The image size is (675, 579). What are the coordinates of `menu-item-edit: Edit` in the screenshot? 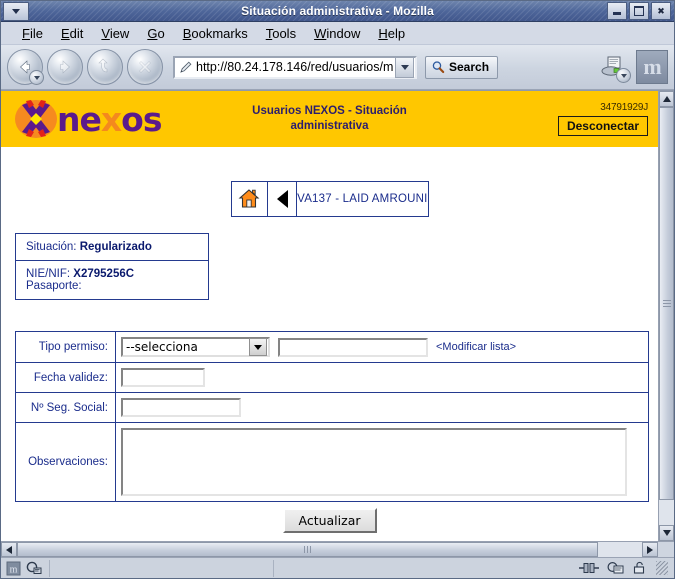 It's located at (72, 33).